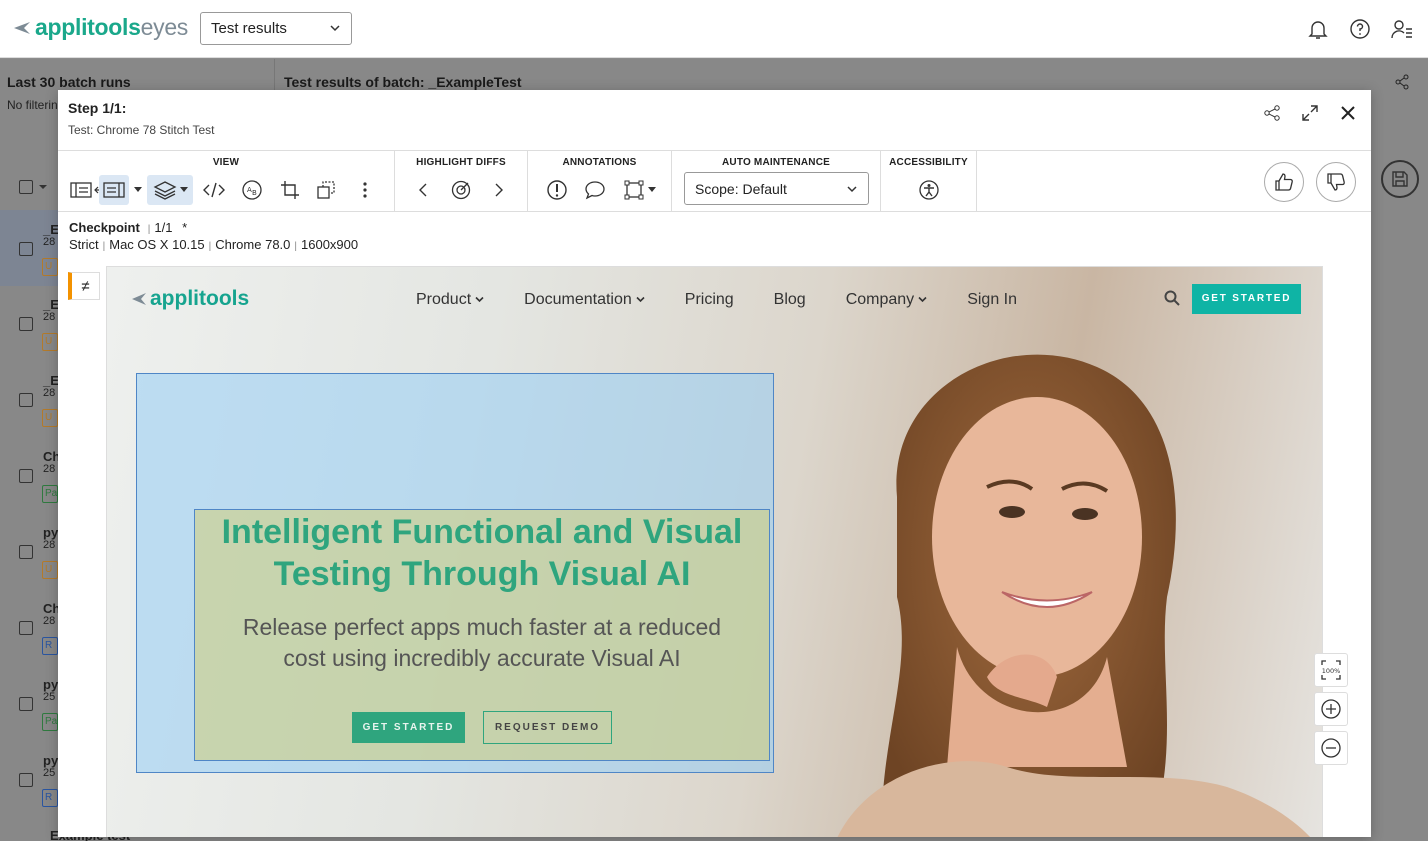 The height and width of the screenshot is (841, 1428). I want to click on site-nav-label: Blog, so click(789, 299).